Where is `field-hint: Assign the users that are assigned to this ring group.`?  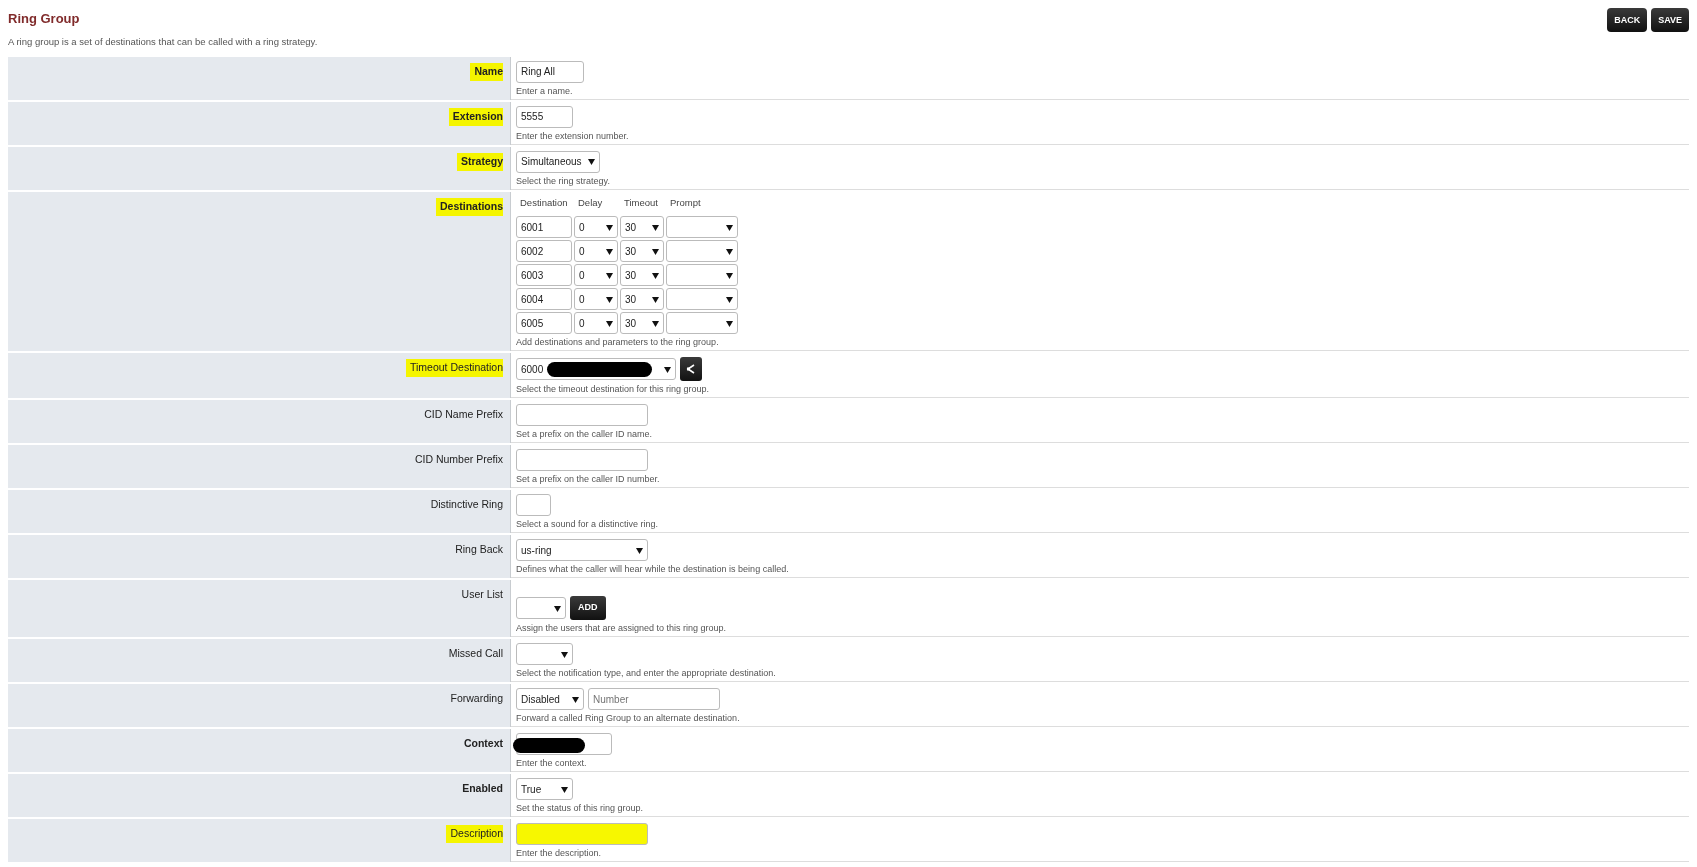 field-hint: Assign the users that are assigned to this ring group. is located at coordinates (622, 628).